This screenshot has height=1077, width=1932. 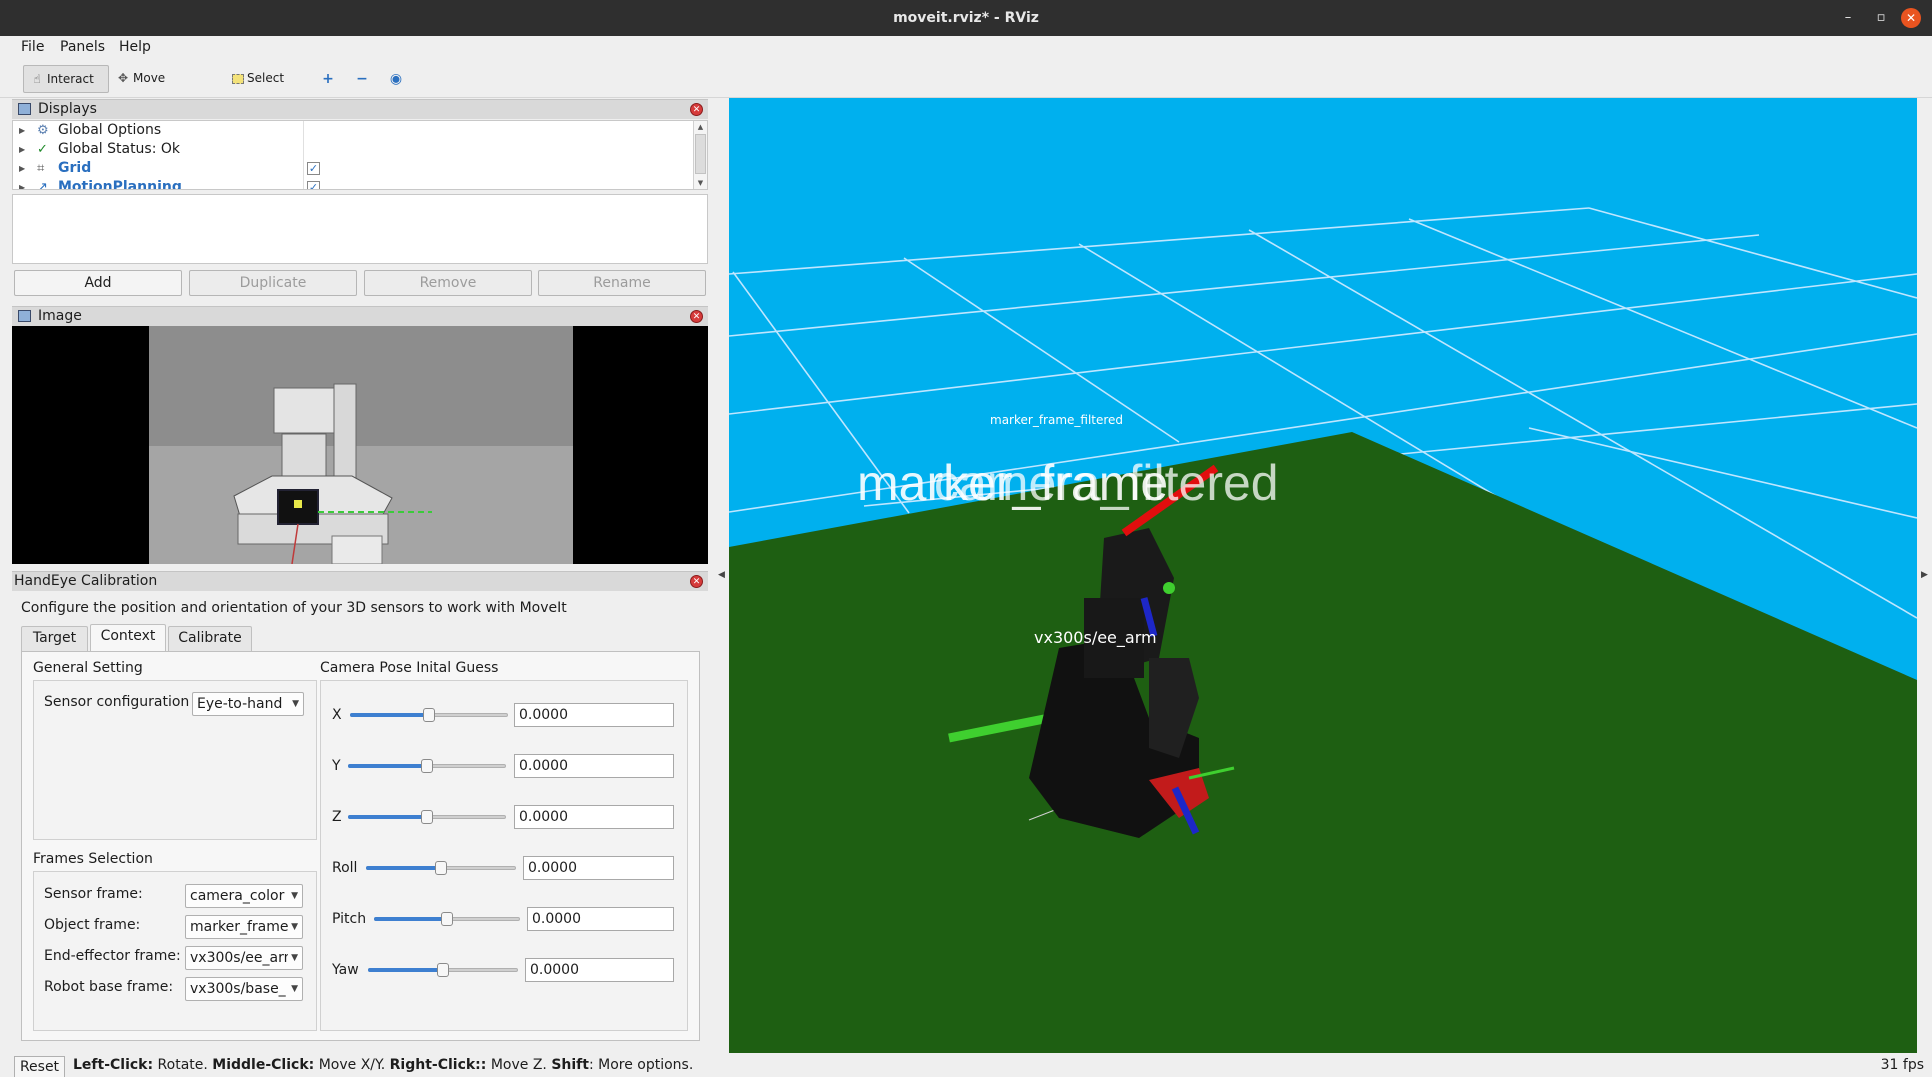 I want to click on close-button: ✕, so click(x=1911, y=18).